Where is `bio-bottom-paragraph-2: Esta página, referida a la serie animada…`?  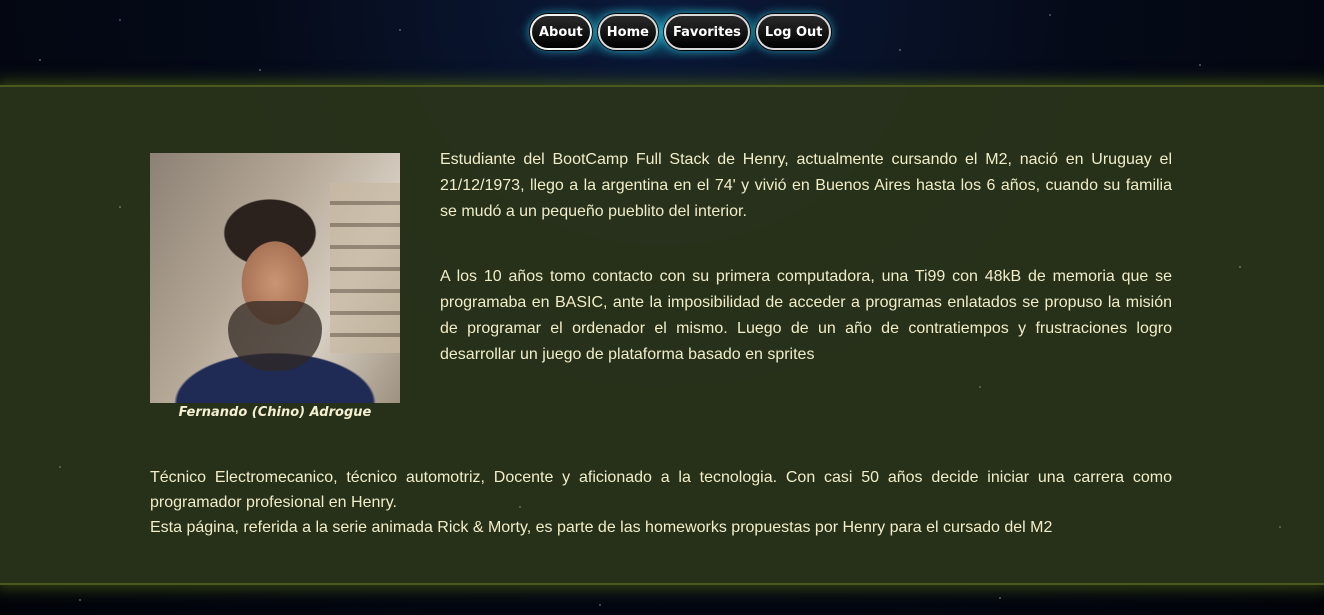
bio-bottom-paragraph-2: Esta página, referida a la serie animada… is located at coordinates (601, 527).